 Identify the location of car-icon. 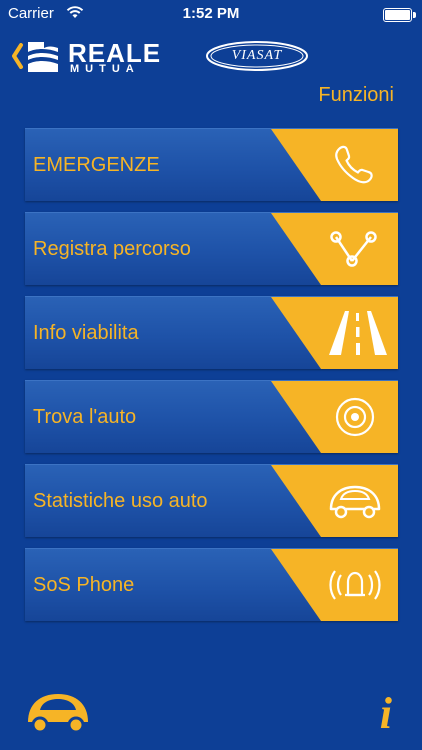
(58, 712).